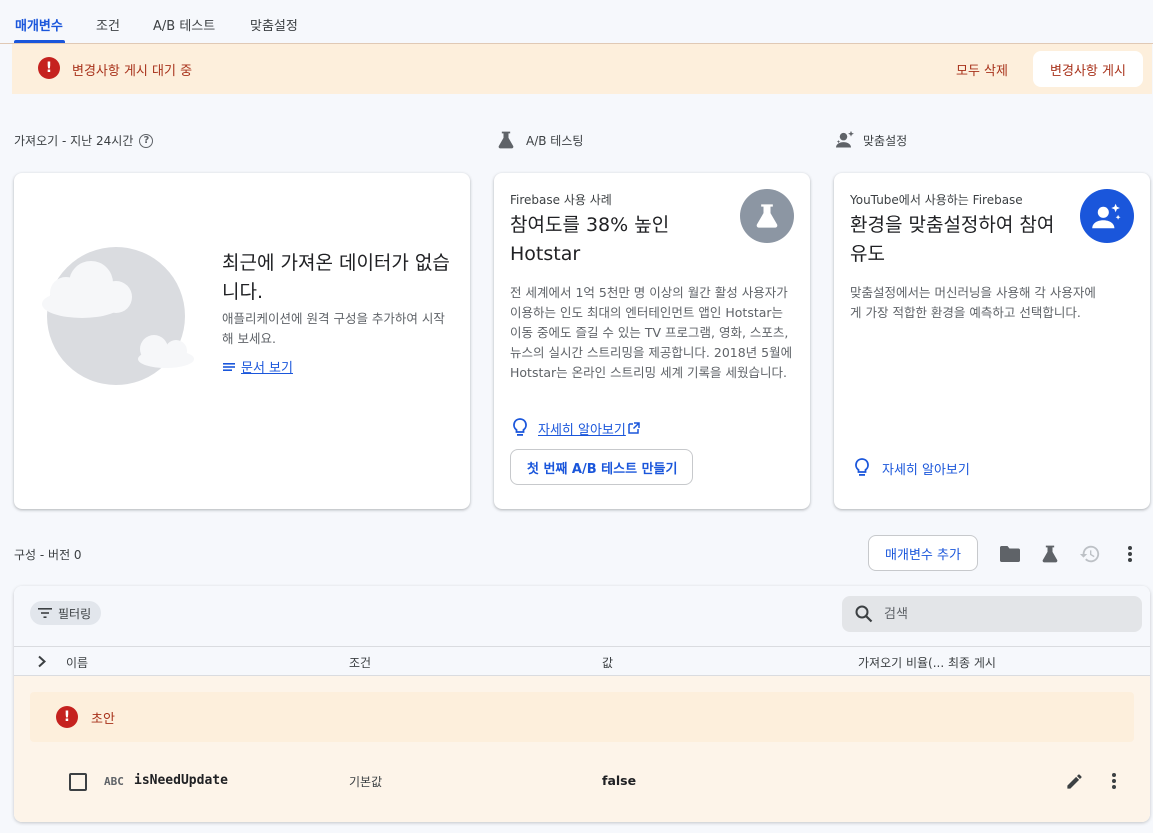 This screenshot has height=833, width=1153. Describe the element at coordinates (936, 200) in the screenshot. I see `personalization-eyebrow: YouTube에서 사용하는 Firebase` at that location.